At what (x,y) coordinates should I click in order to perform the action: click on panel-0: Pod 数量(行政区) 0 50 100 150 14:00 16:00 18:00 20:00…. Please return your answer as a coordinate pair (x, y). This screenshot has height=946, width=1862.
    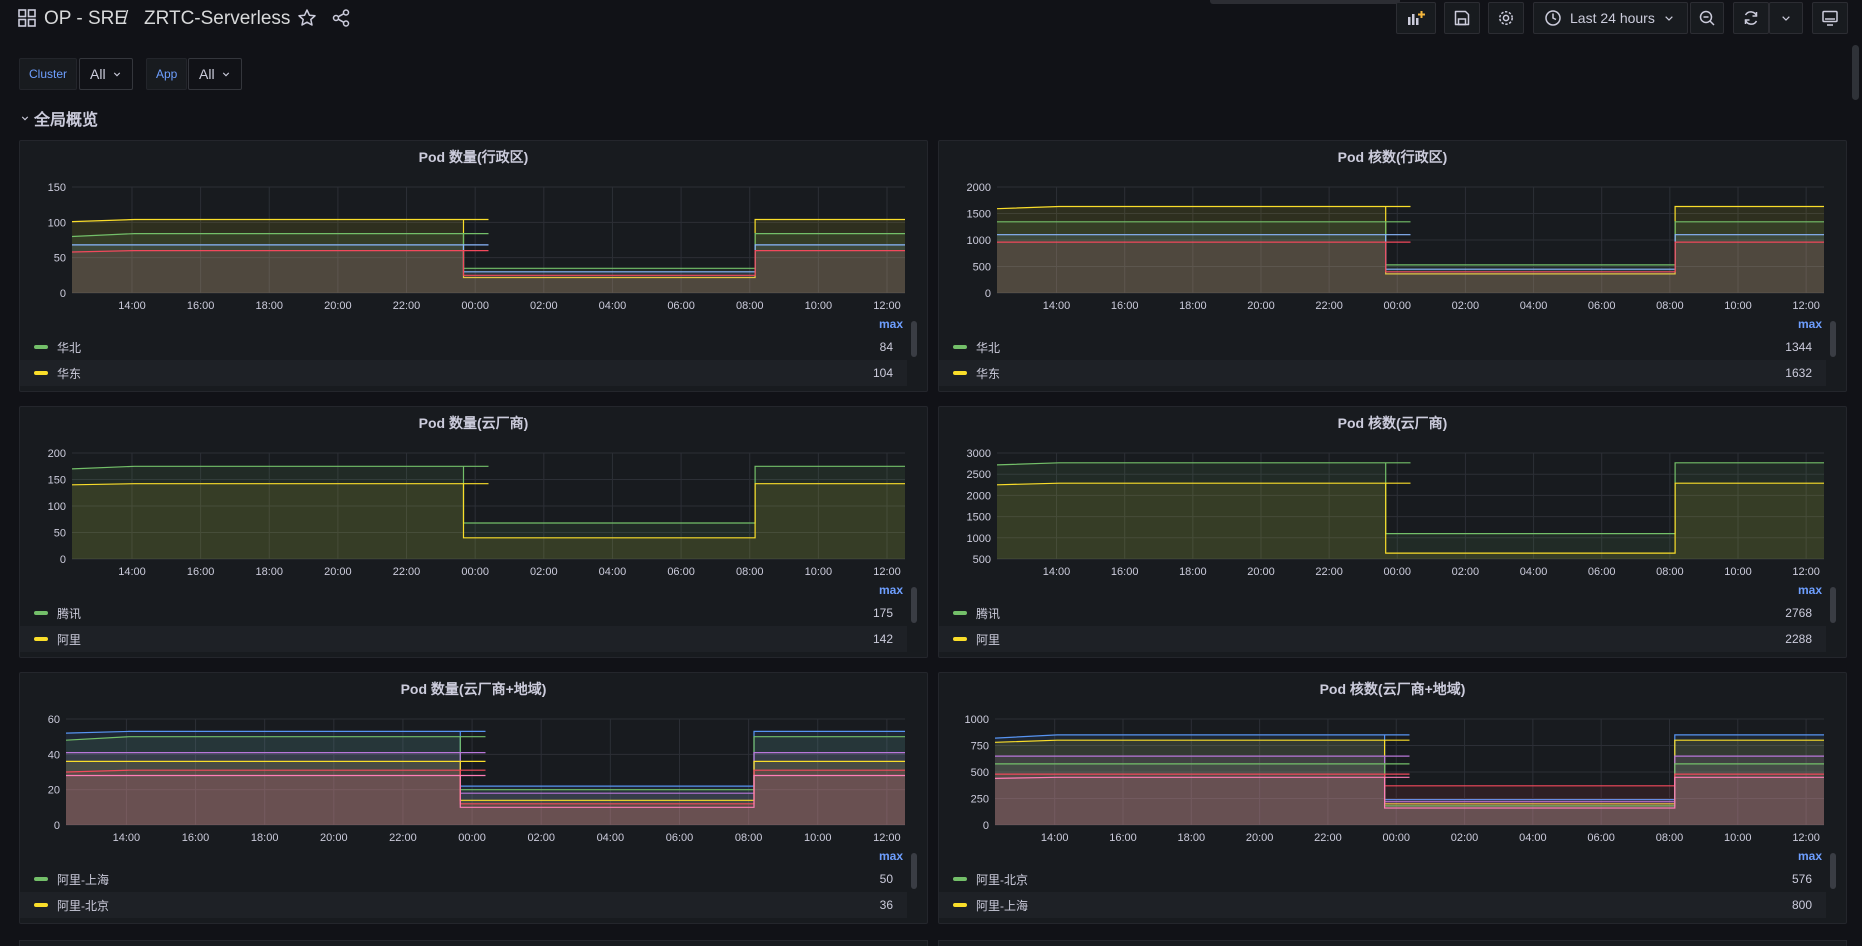
    Looking at the image, I should click on (473, 266).